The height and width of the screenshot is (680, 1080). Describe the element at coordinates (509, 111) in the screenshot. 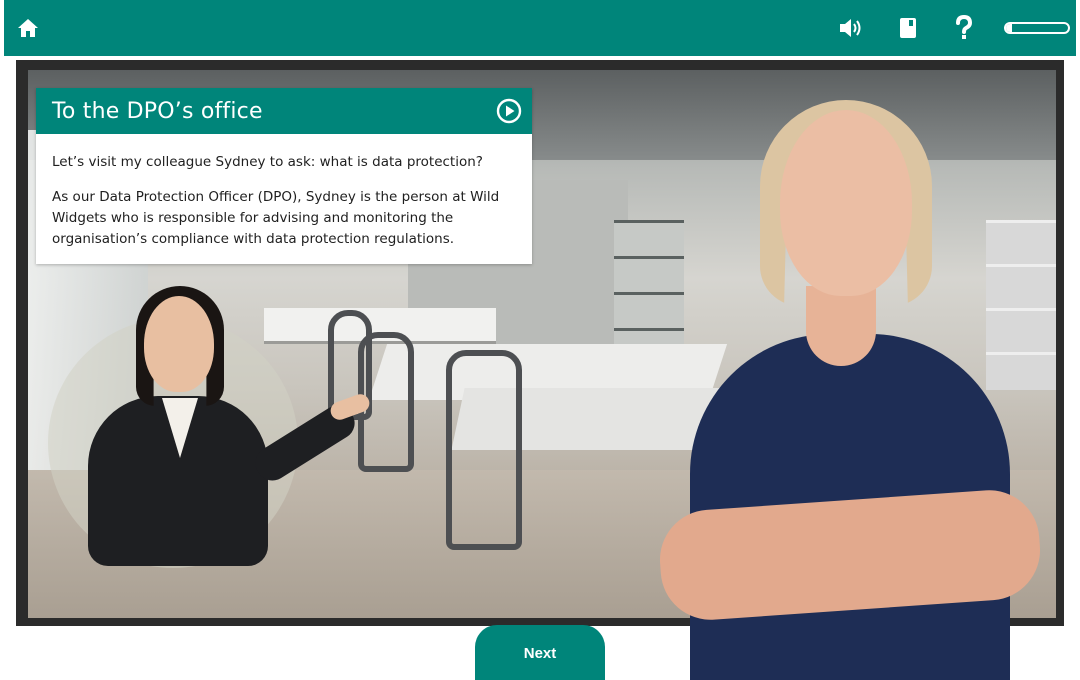

I see `play-audio-icon` at that location.